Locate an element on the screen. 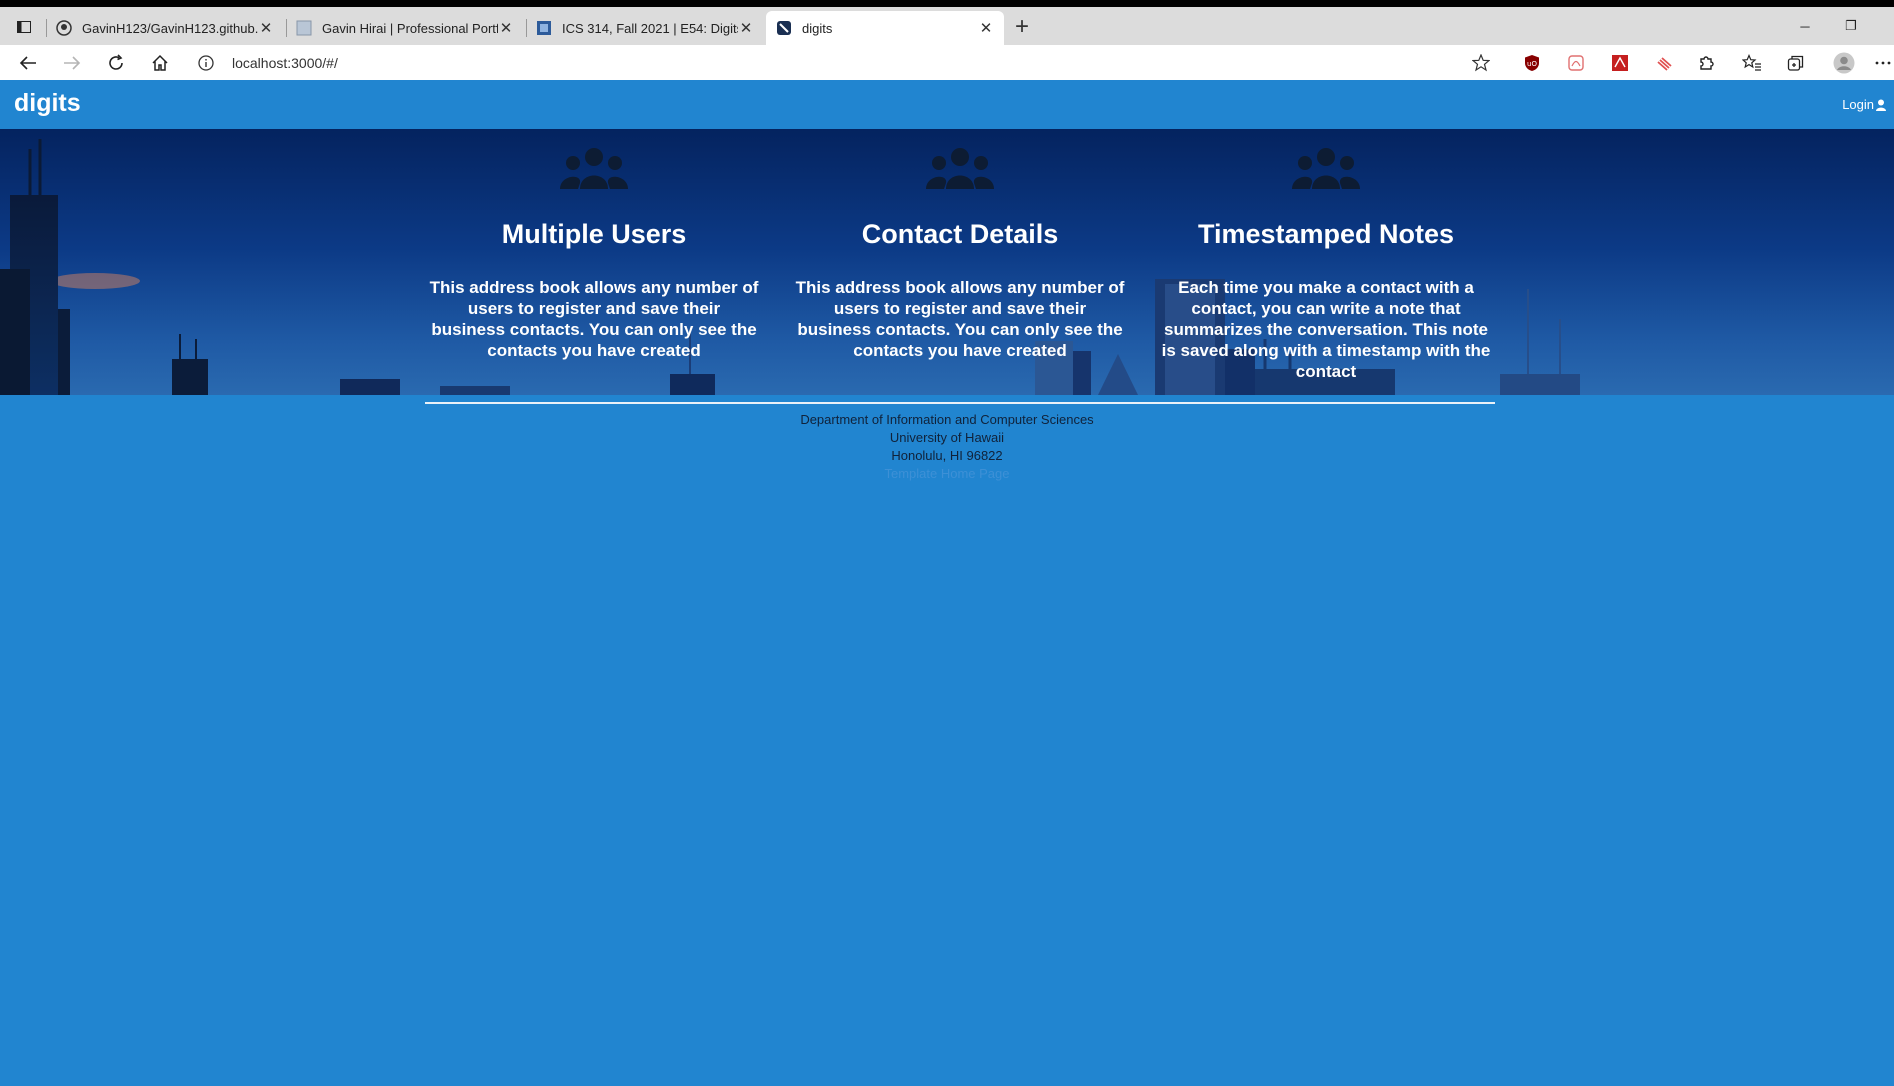 The width and height of the screenshot is (1894, 1086). login-dropdown: Login is located at coordinates (1864, 104).